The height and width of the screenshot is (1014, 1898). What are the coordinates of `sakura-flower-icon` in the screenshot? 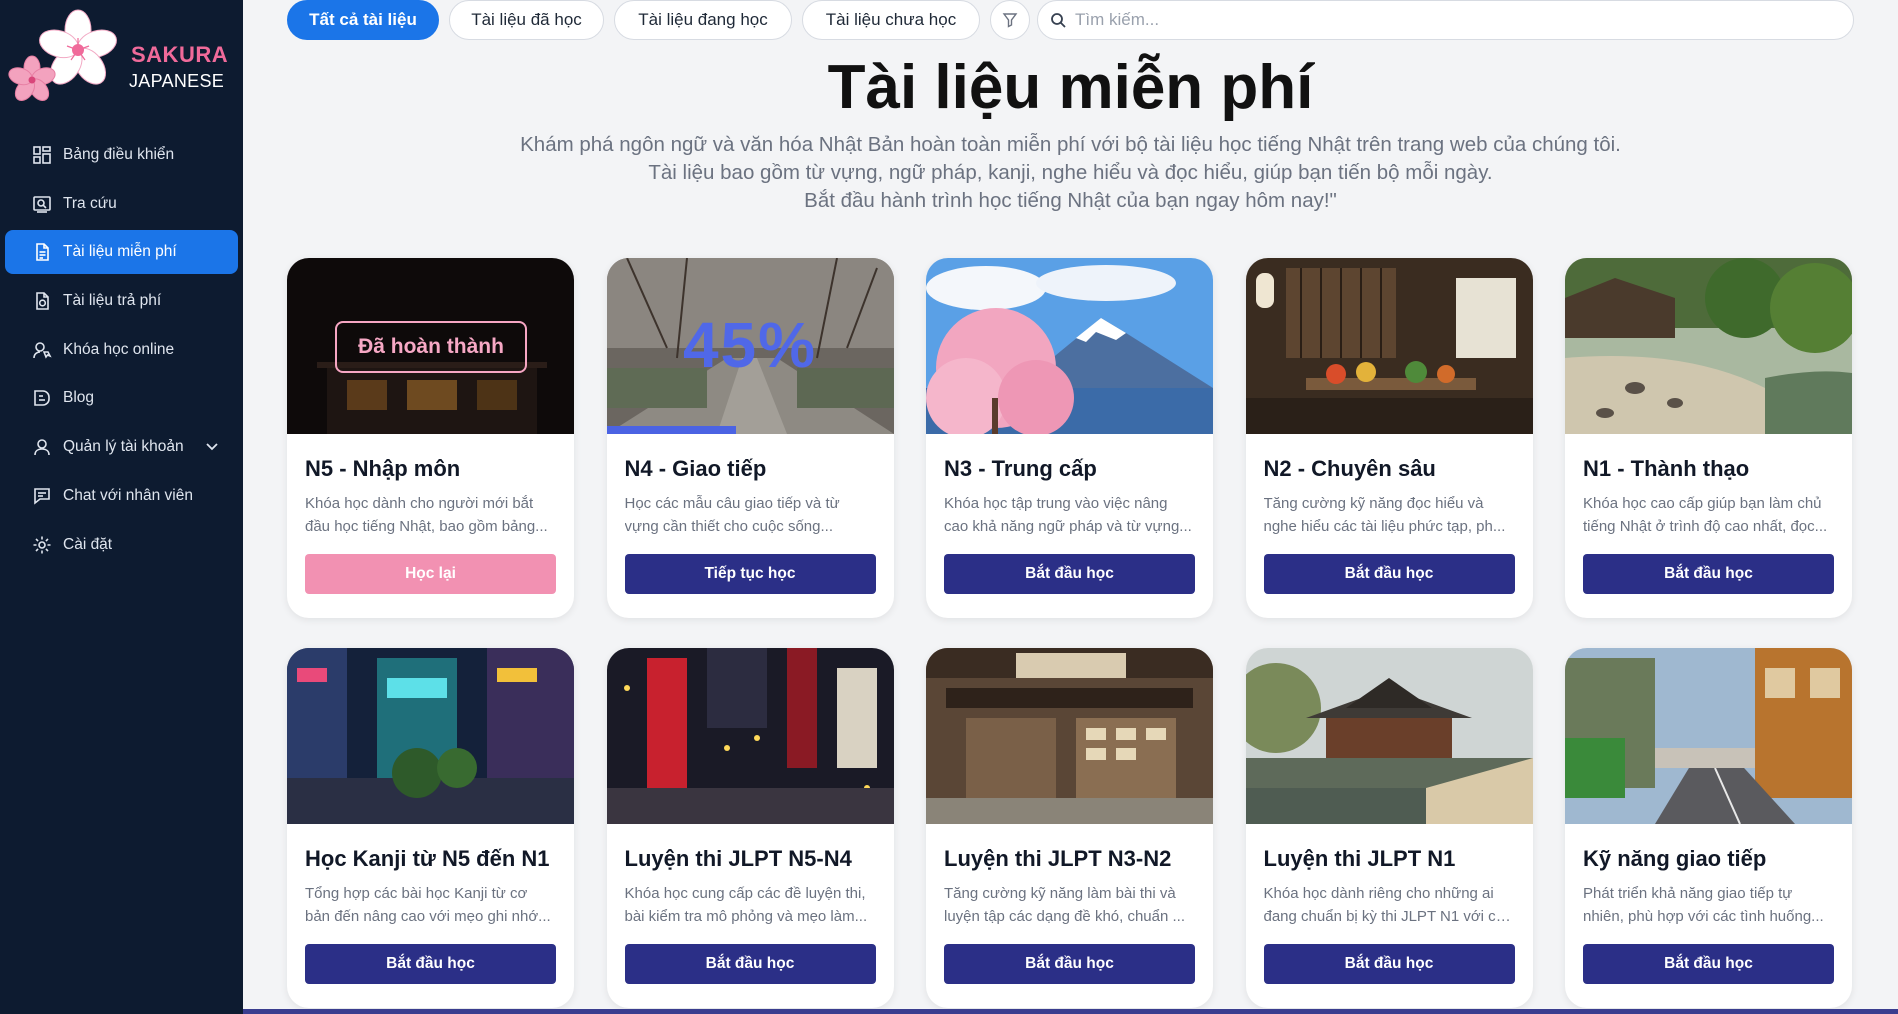 It's located at (62, 55).